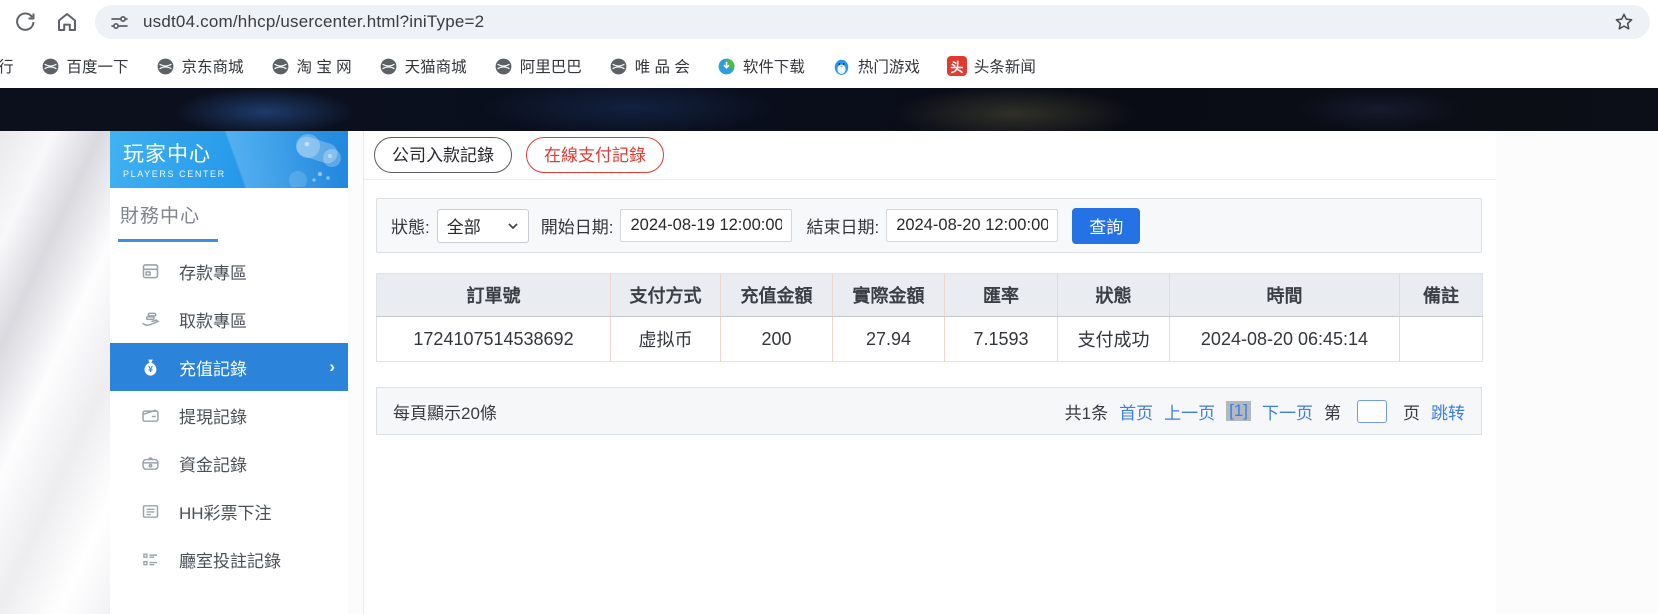  What do you see at coordinates (315, 160) in the screenshot?
I see `gamepad-icon` at bounding box center [315, 160].